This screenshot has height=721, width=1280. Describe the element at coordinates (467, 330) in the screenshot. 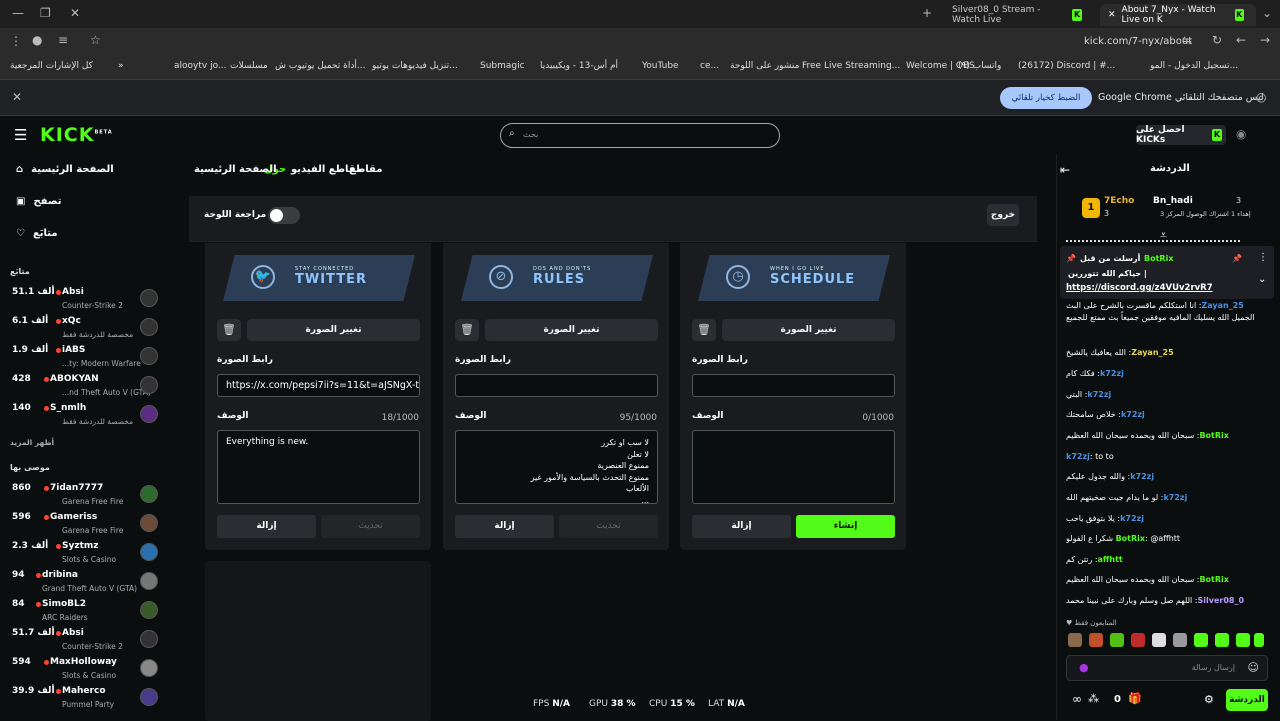

I see `trash-icon: 🗑` at that location.